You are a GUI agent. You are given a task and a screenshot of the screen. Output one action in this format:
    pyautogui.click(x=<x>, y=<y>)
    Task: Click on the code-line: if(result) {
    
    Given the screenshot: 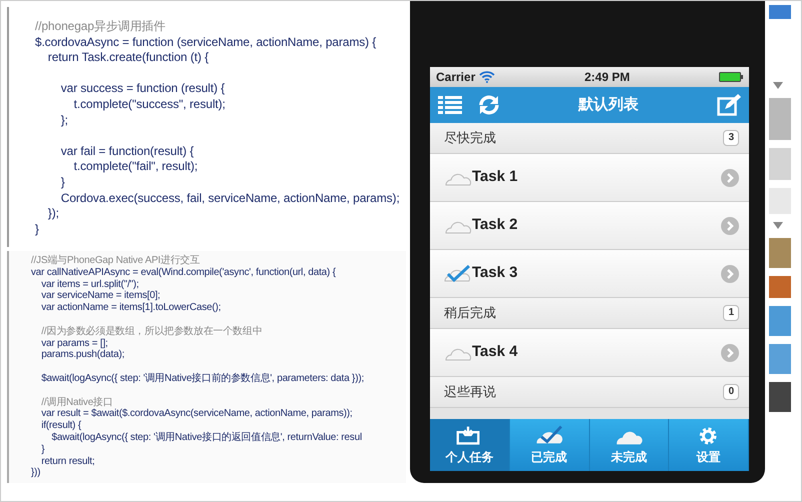 What is the action you would take?
    pyautogui.click(x=61, y=426)
    